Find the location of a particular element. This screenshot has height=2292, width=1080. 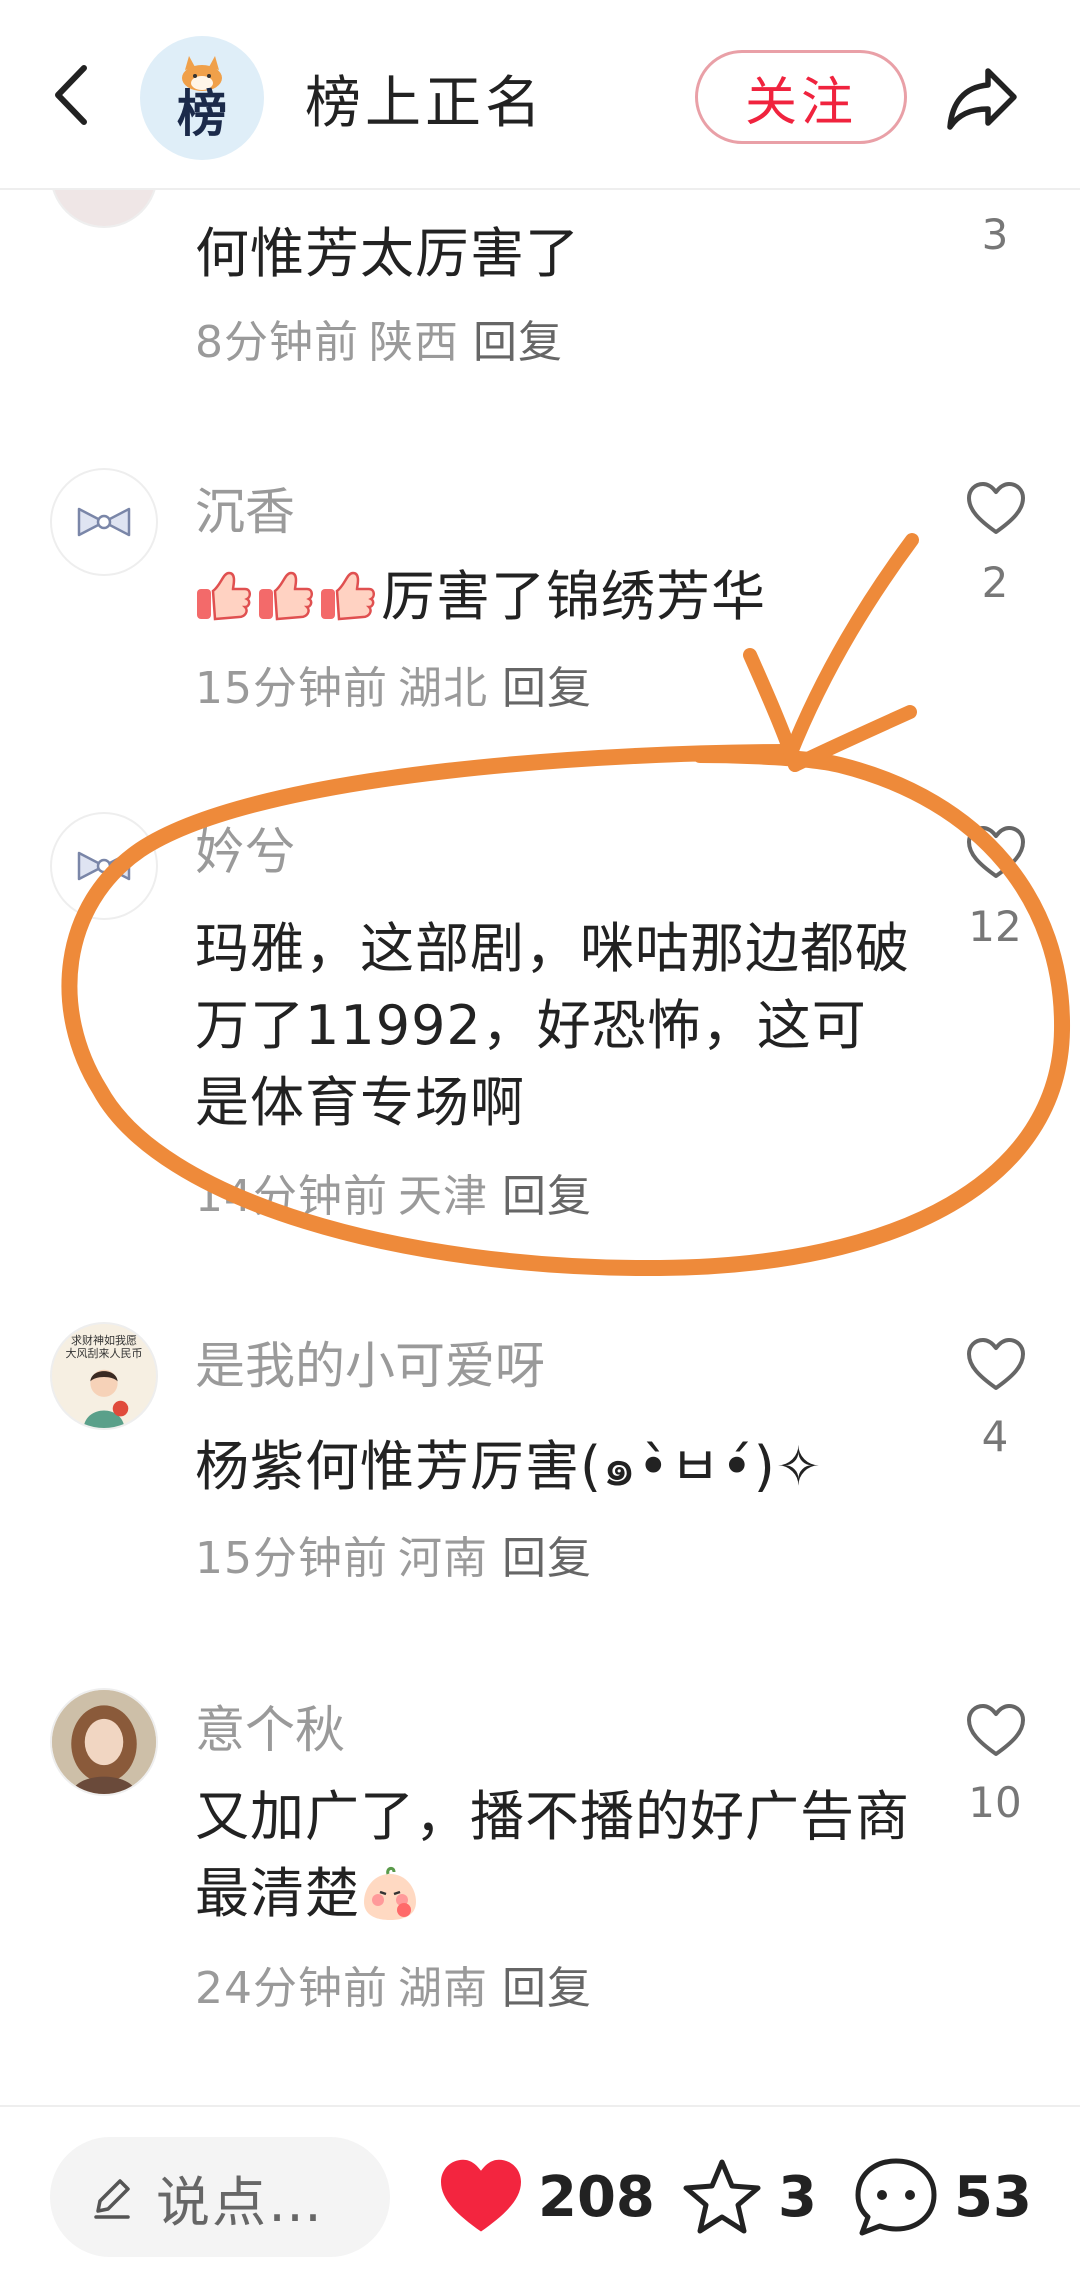

star-icon is located at coordinates (722, 2196).